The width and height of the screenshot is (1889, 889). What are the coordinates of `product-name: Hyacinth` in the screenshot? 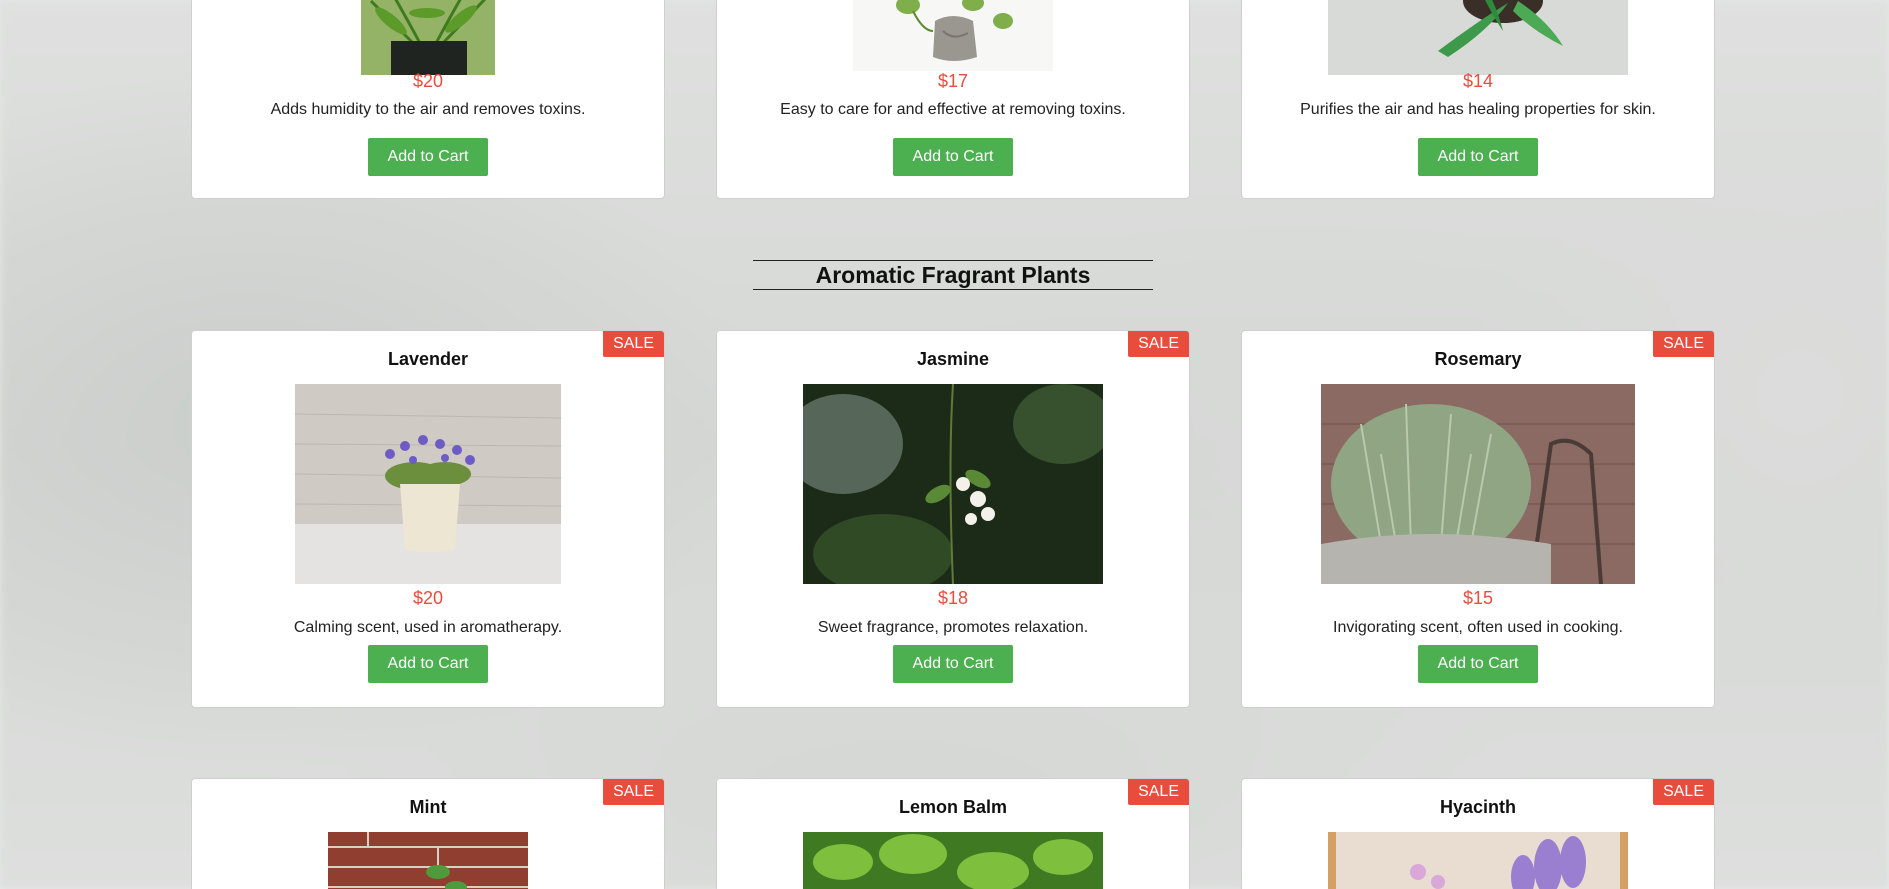 It's located at (1478, 807).